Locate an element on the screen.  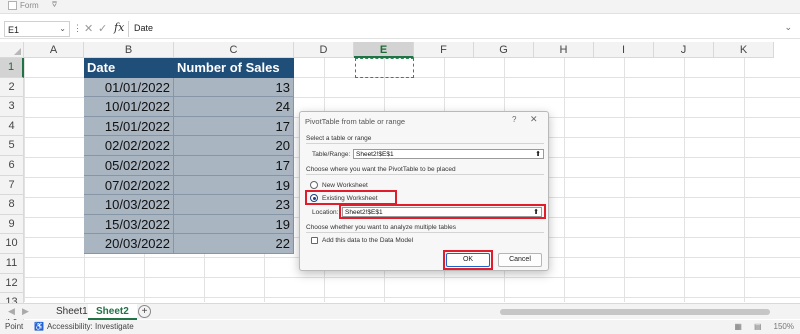
collapse-dialog-icon: ⬆ is located at coordinates (538, 154).